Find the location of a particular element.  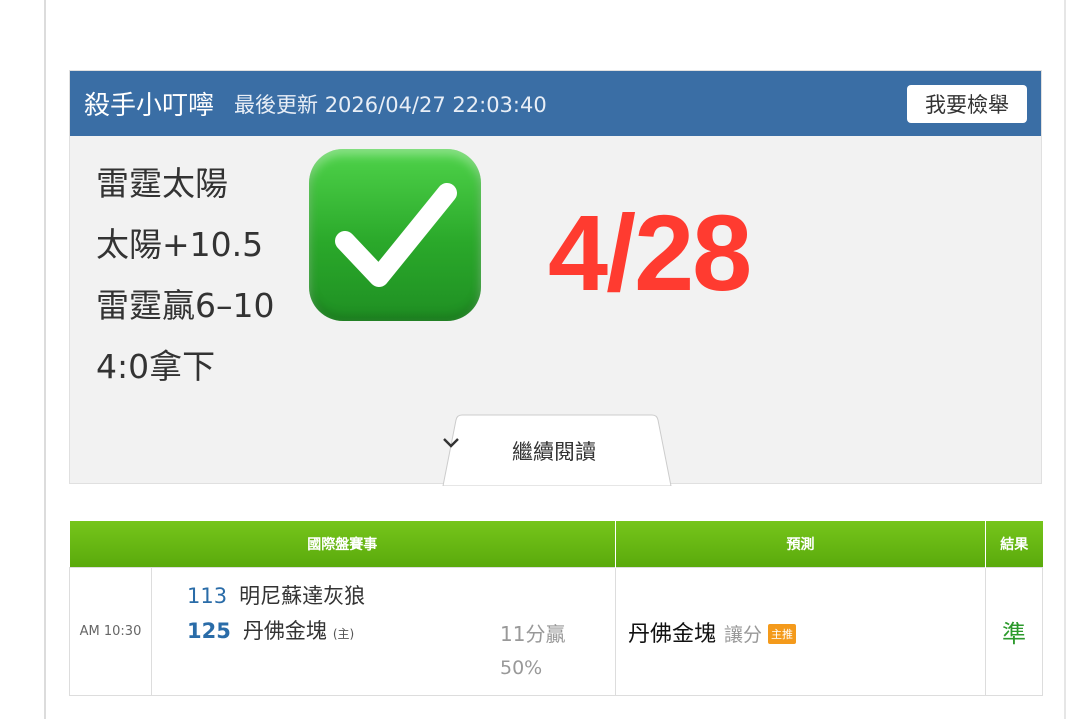

home-team-number: 125 is located at coordinates (209, 631).